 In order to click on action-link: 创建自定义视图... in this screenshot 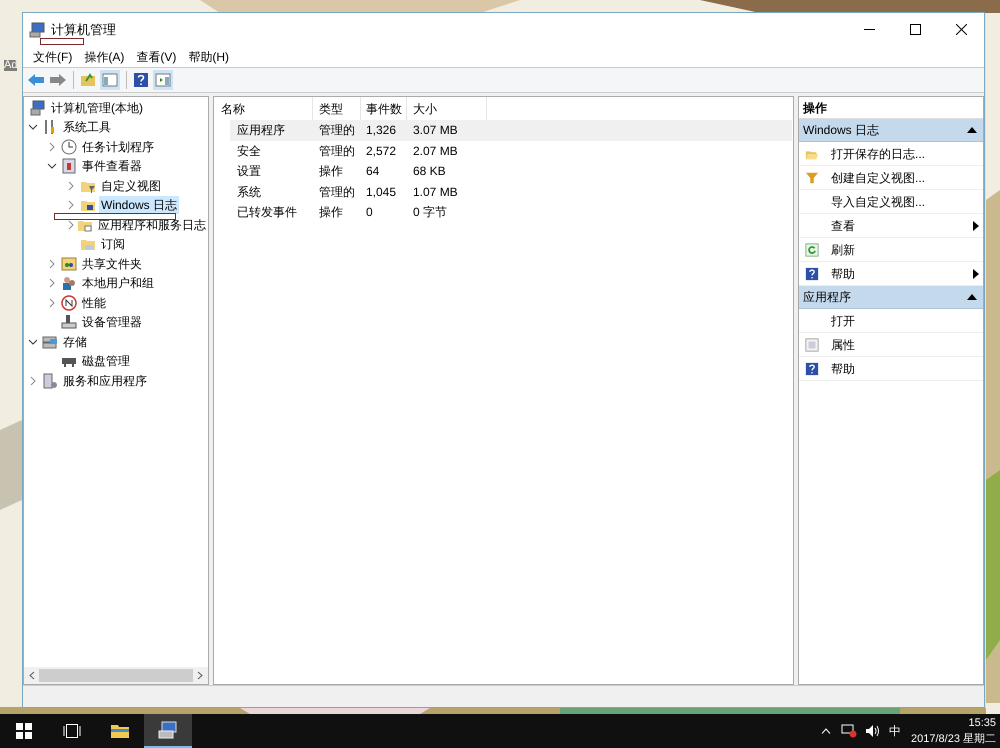, I will do `click(905, 177)`.